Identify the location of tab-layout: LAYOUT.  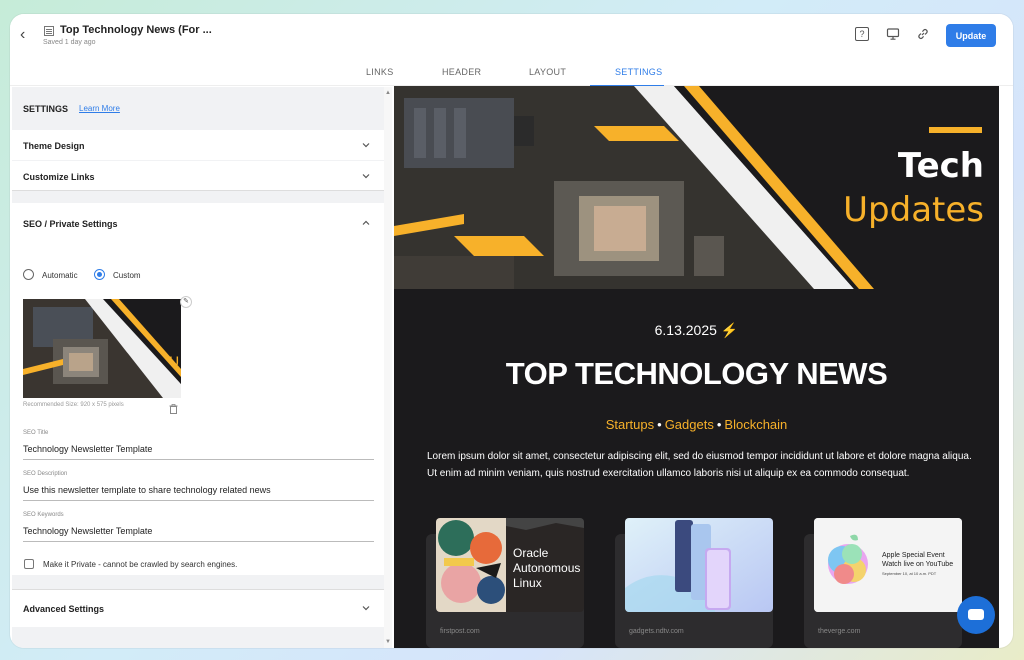
(547, 72).